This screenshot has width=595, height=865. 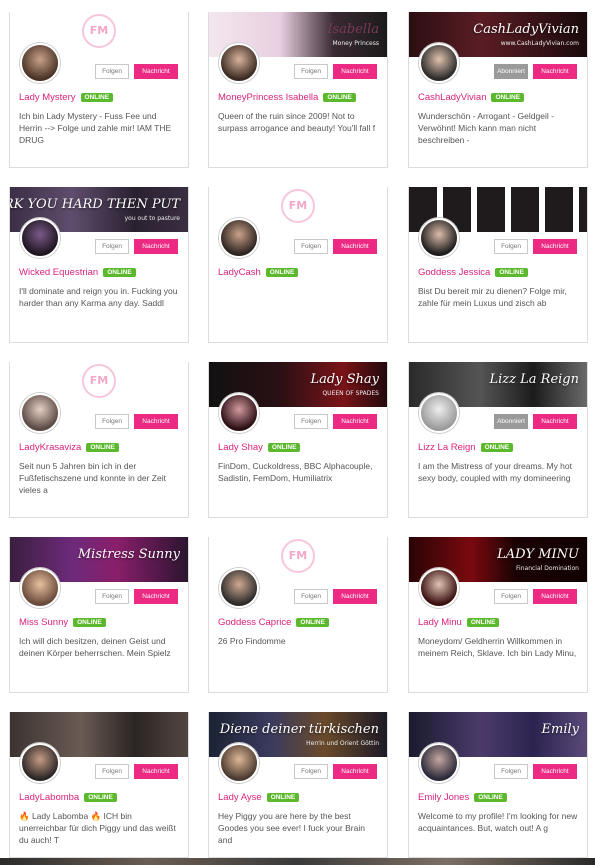 What do you see at coordinates (239, 272) in the screenshot?
I see `profile-name-link: LadyCash` at bounding box center [239, 272].